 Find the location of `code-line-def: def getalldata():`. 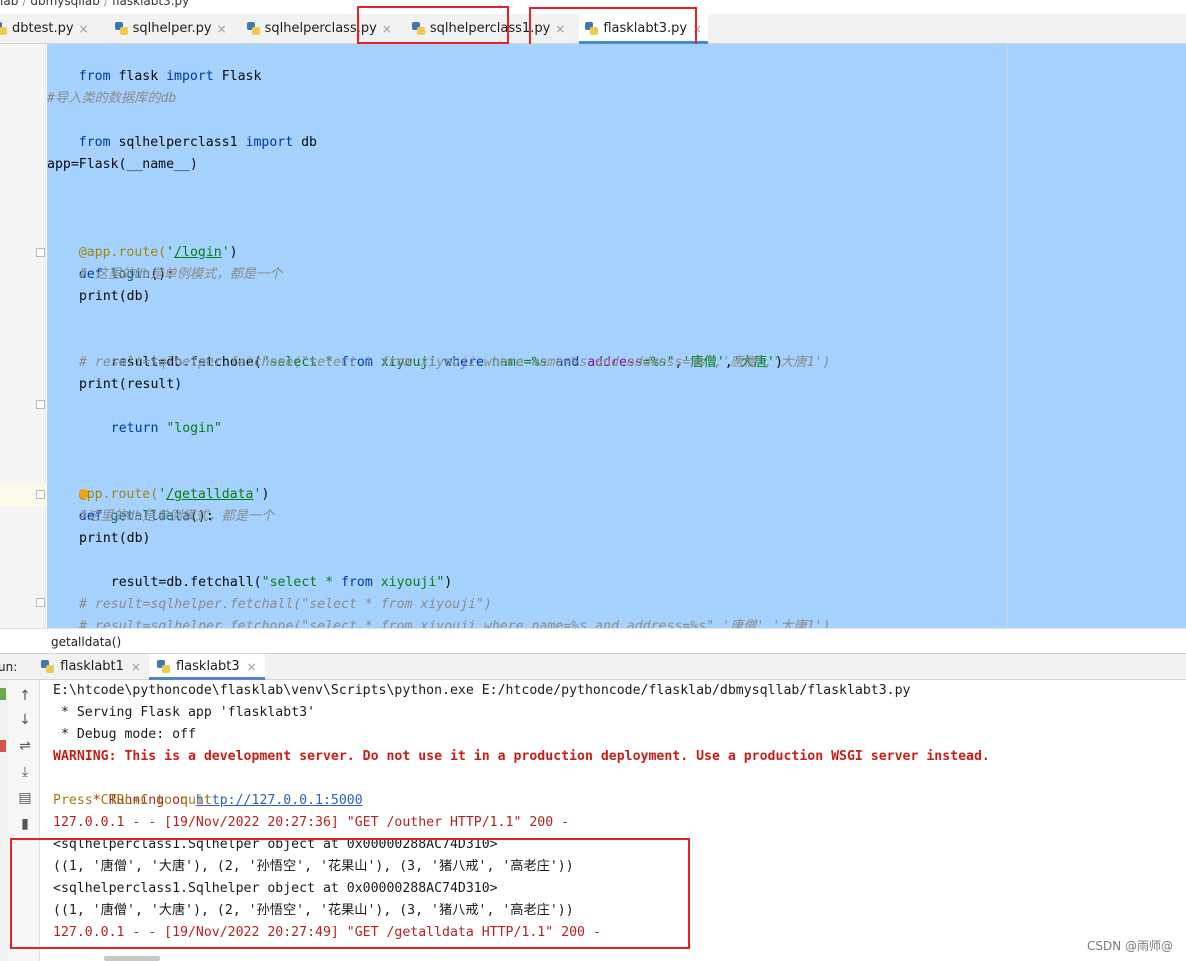

code-line-def: def getalldata(): is located at coordinates (130, 504).